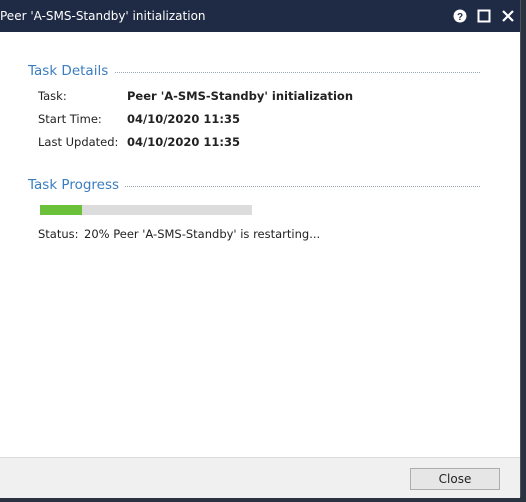 The image size is (526, 502). I want to click on status-label: Status:, so click(58, 234).